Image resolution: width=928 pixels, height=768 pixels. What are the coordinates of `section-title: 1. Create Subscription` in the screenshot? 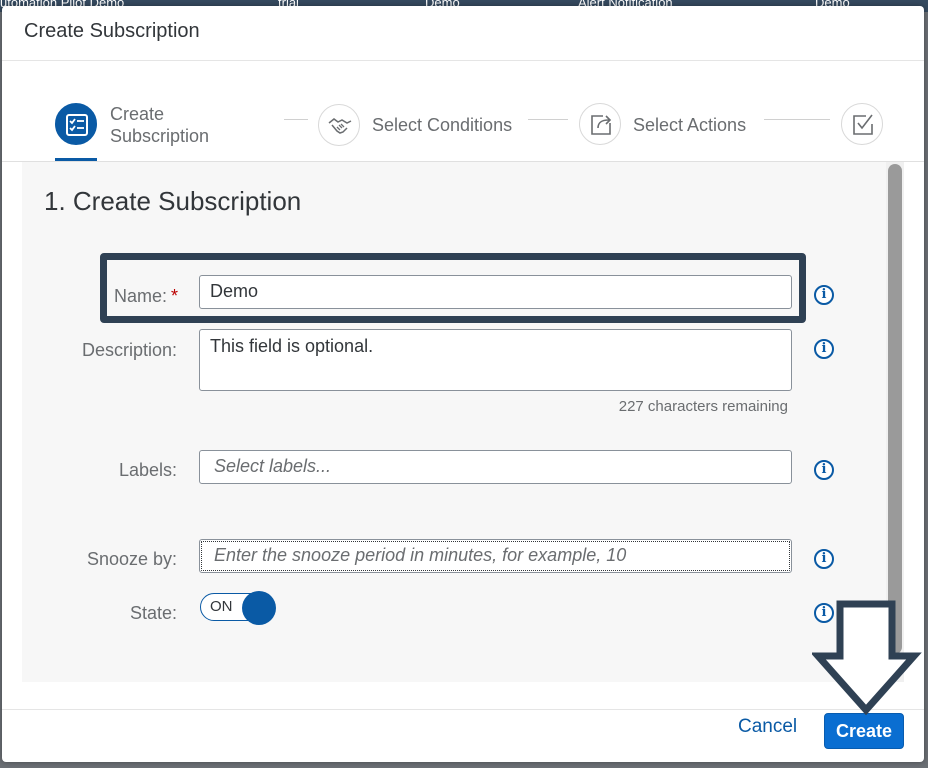 It's located at (173, 201).